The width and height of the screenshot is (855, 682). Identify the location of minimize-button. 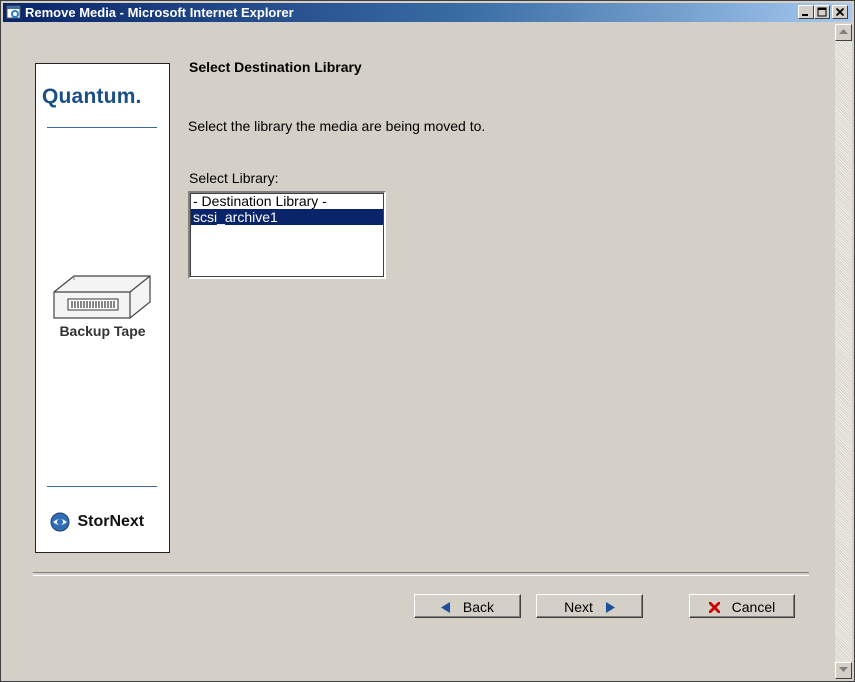
(806, 12).